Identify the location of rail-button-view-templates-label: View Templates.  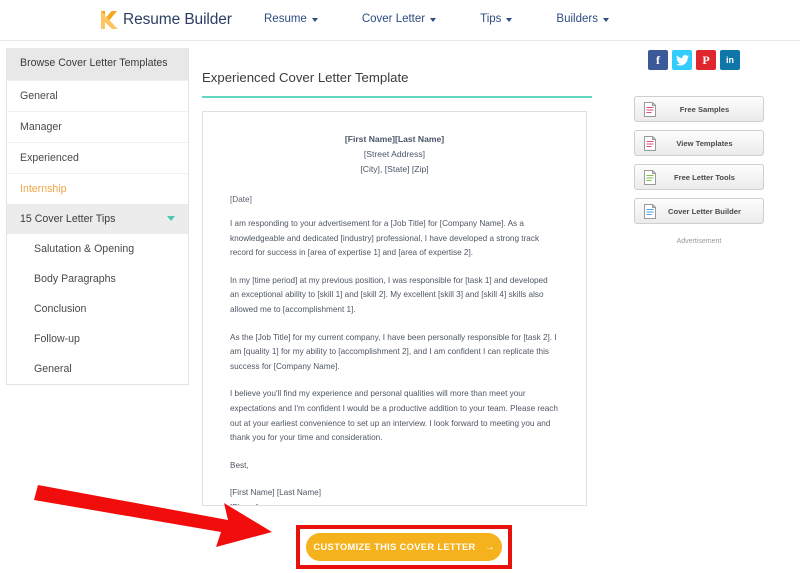
(704, 143).